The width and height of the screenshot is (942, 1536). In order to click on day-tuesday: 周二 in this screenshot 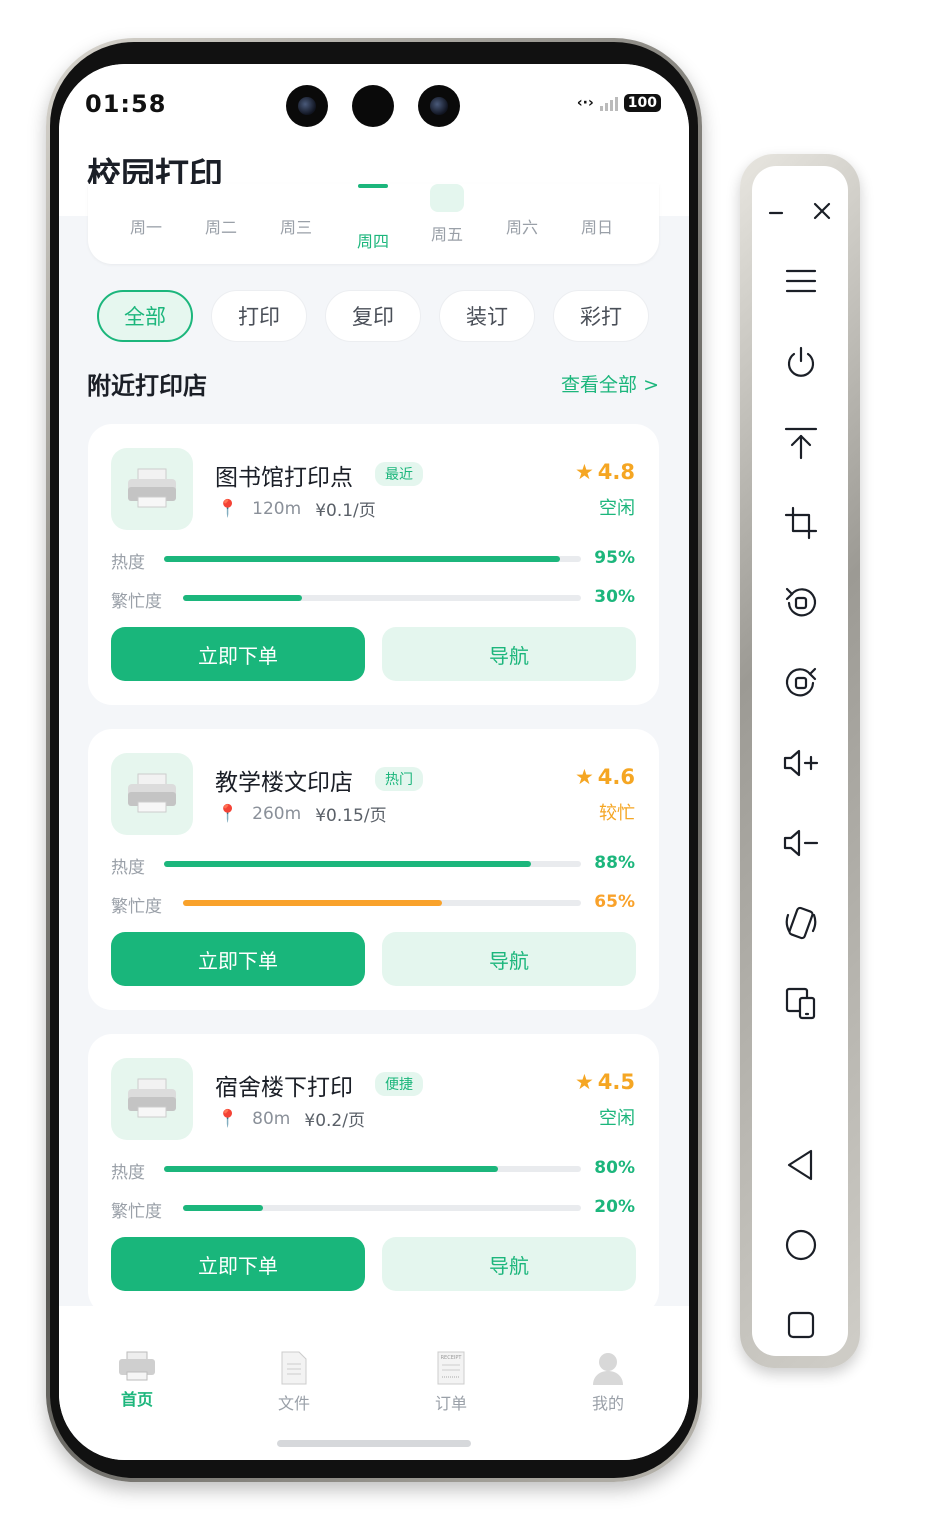, I will do `click(221, 226)`.